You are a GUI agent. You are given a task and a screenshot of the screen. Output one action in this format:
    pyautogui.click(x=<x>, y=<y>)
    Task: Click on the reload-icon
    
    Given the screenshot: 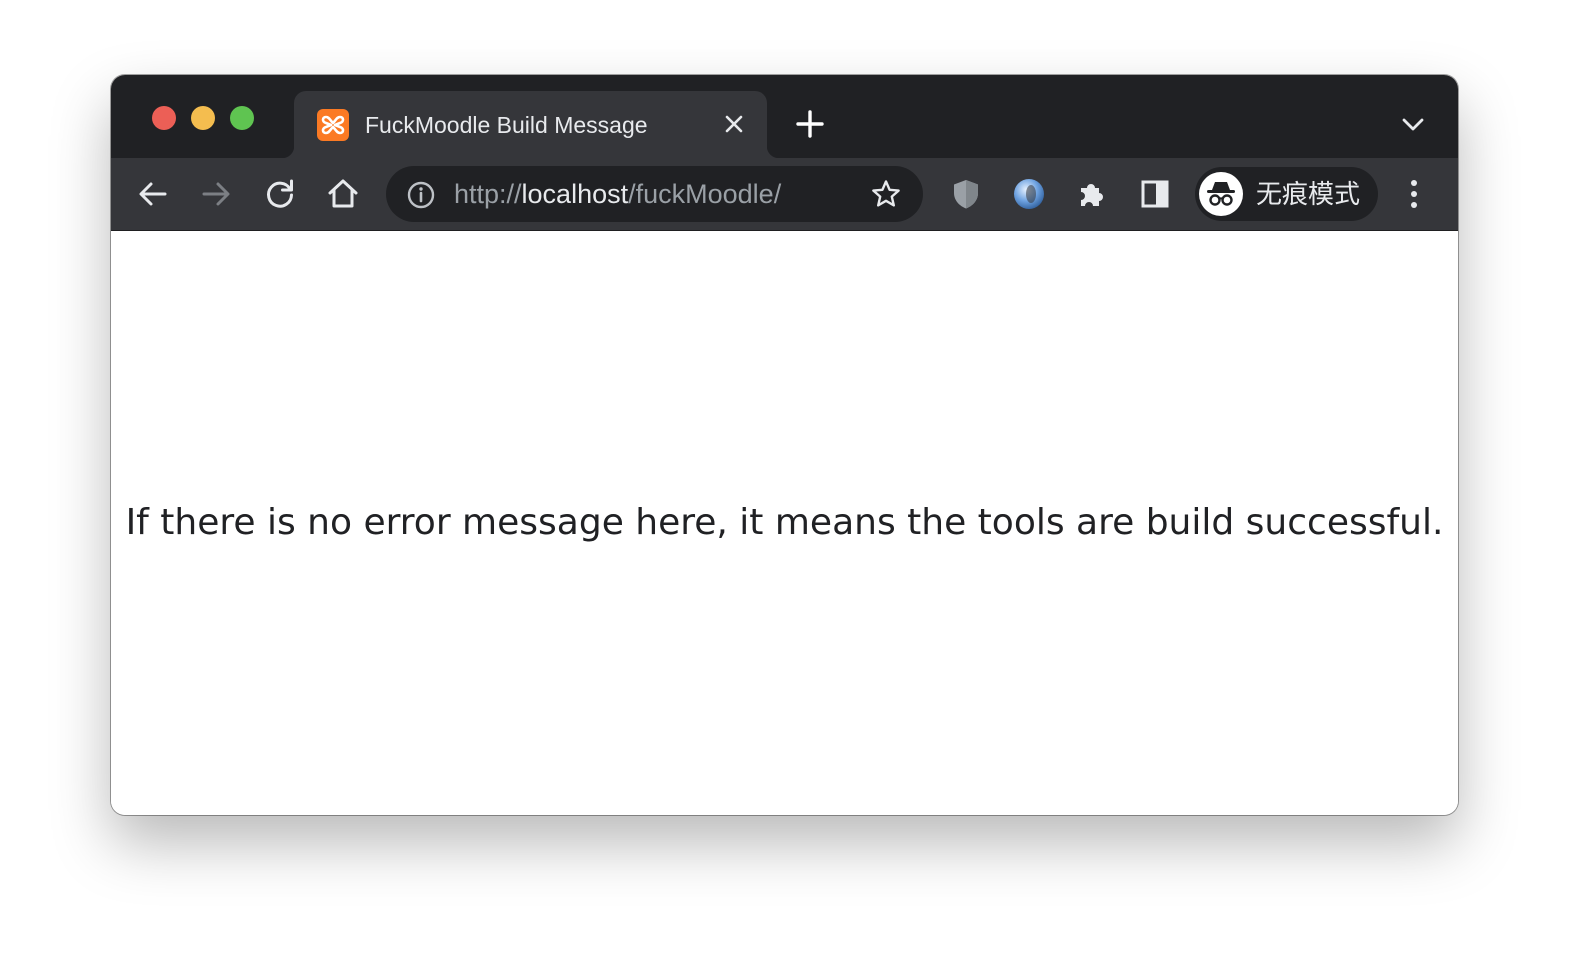 What is the action you would take?
    pyautogui.click(x=280, y=194)
    